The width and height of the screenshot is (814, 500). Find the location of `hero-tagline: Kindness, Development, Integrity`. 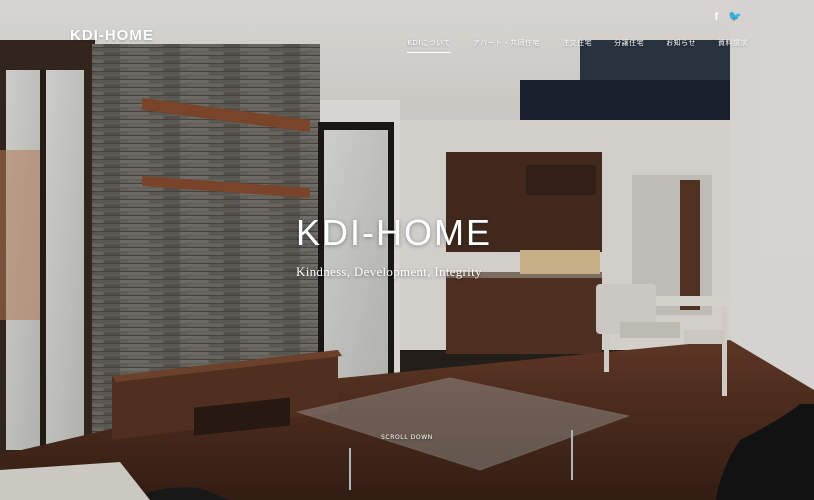

hero-tagline: Kindness, Development, Integrity is located at coordinates (389, 271).